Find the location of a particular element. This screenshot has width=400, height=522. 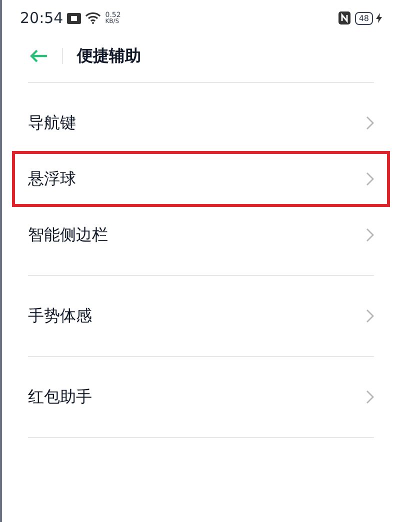

page-title: 便捷辅助 is located at coordinates (109, 56).